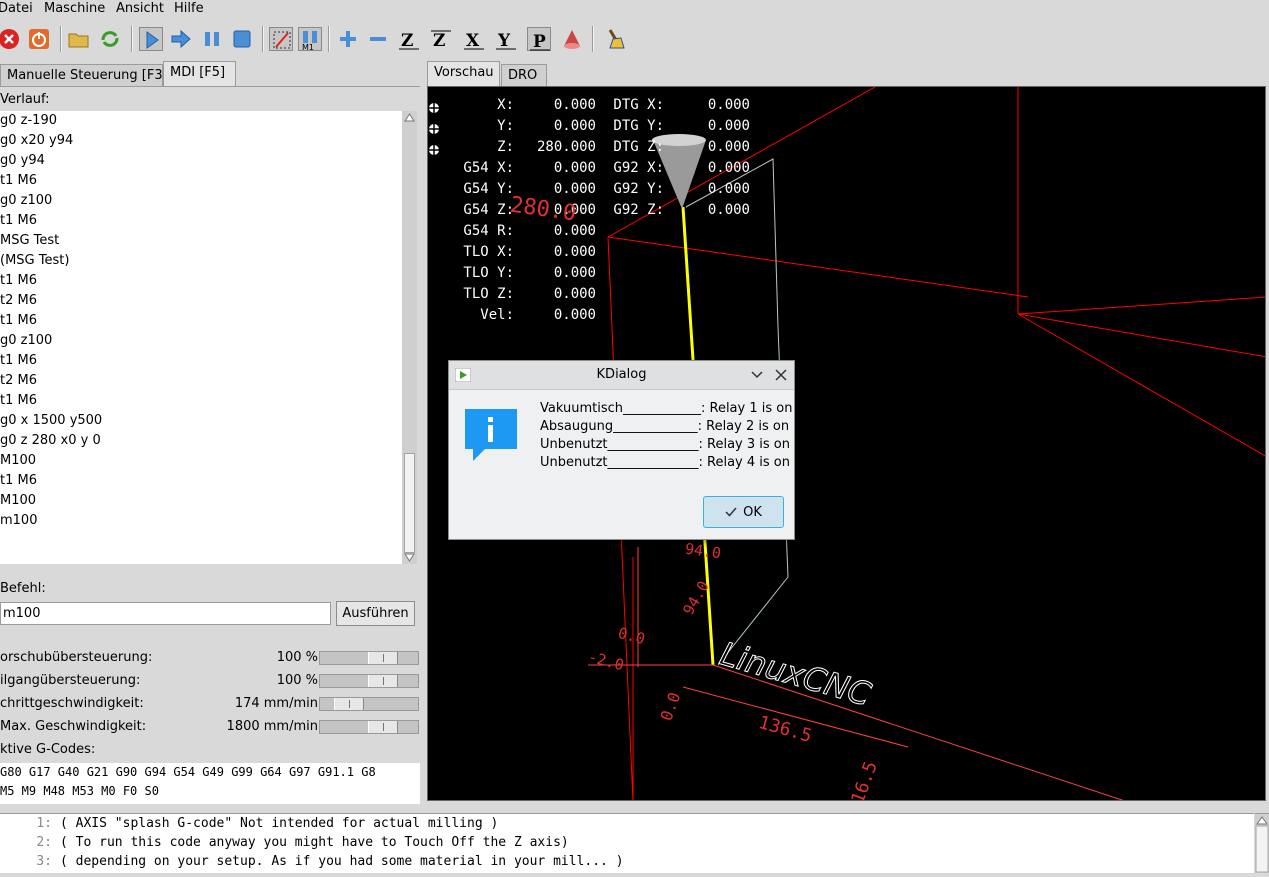 This screenshot has width=1269, height=877. What do you see at coordinates (281, 39) in the screenshot?
I see `block-delete-button` at bounding box center [281, 39].